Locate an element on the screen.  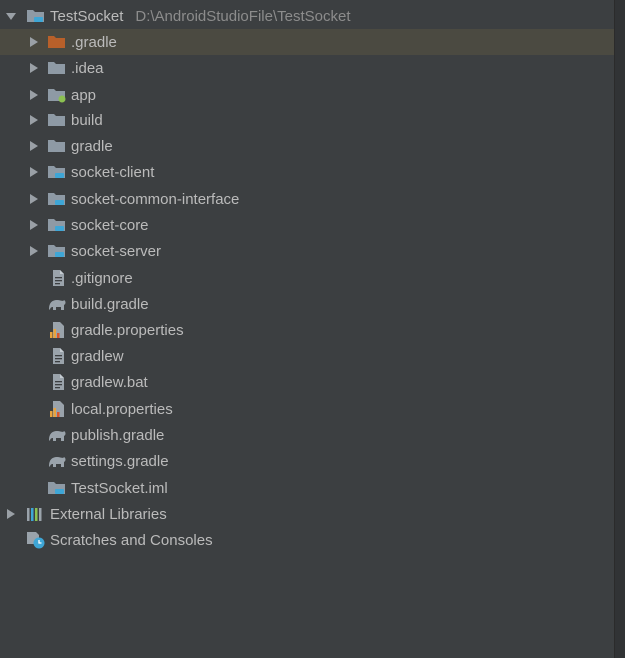
tree-item-label: app is located at coordinates (84, 95).